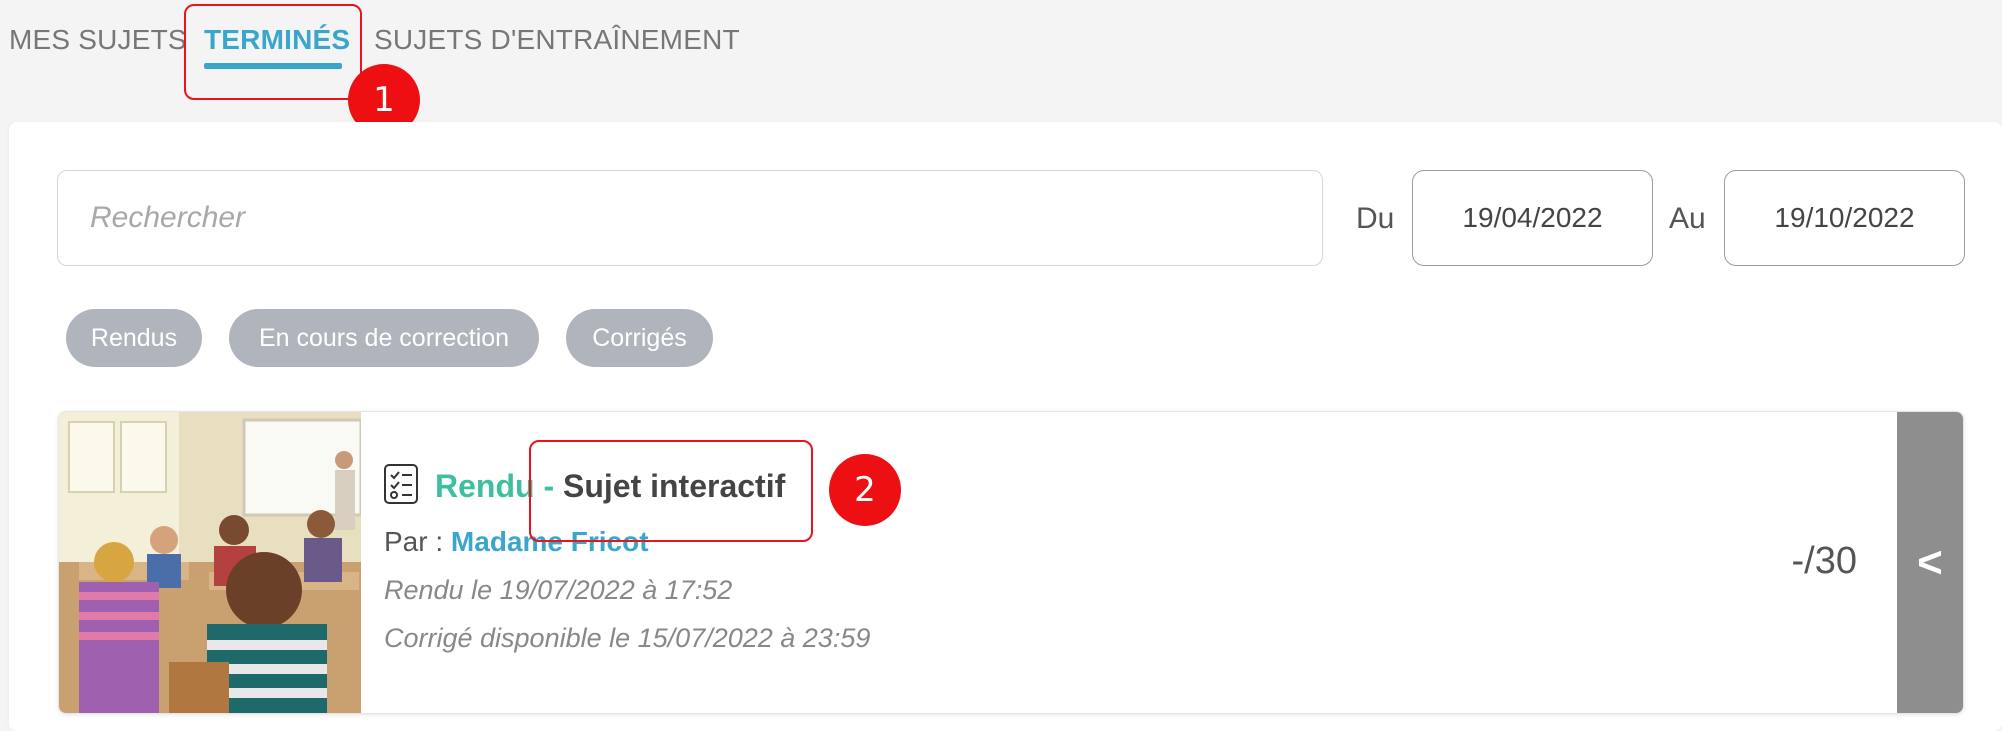 Image resolution: width=2002 pixels, height=731 pixels. What do you see at coordinates (210, 562) in the screenshot?
I see `classroom-thumbnail` at bounding box center [210, 562].